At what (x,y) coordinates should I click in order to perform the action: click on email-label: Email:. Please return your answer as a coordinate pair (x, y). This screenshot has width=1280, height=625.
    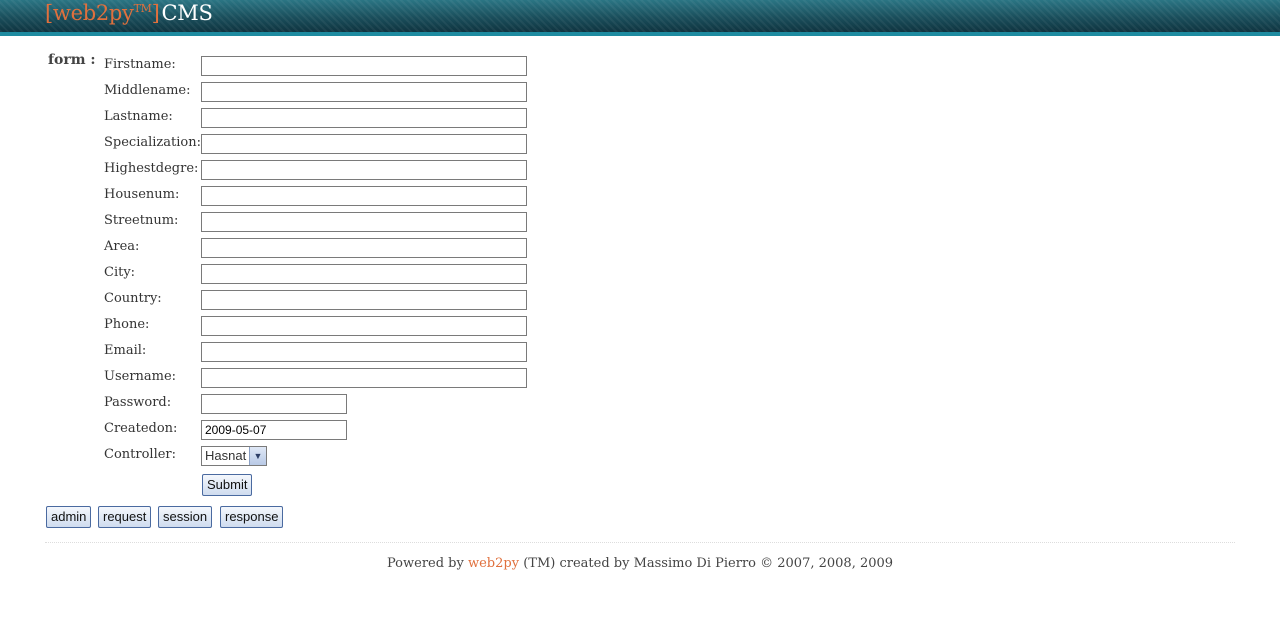
    Looking at the image, I should click on (125, 350).